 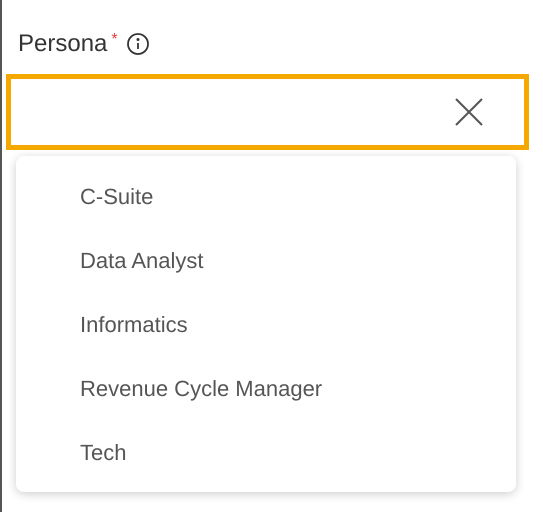 What do you see at coordinates (114, 40) in the screenshot?
I see `required-mark: *` at bounding box center [114, 40].